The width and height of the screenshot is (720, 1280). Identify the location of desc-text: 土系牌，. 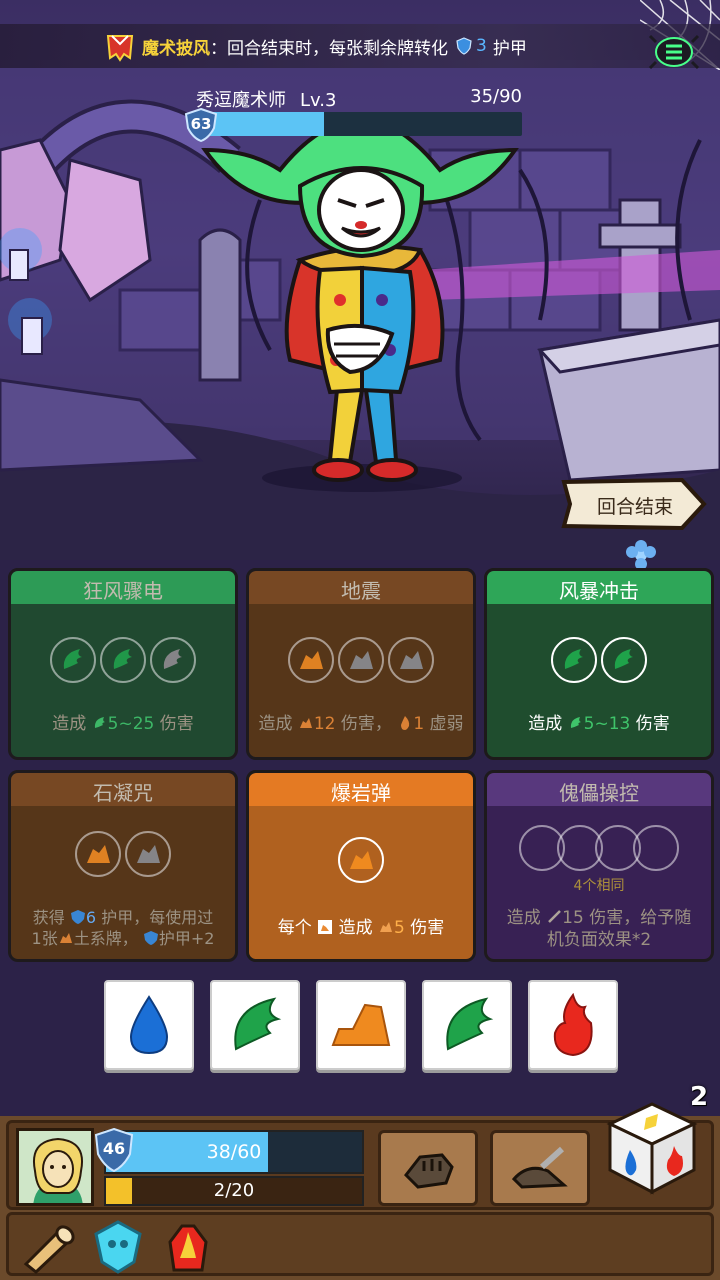
(105, 938).